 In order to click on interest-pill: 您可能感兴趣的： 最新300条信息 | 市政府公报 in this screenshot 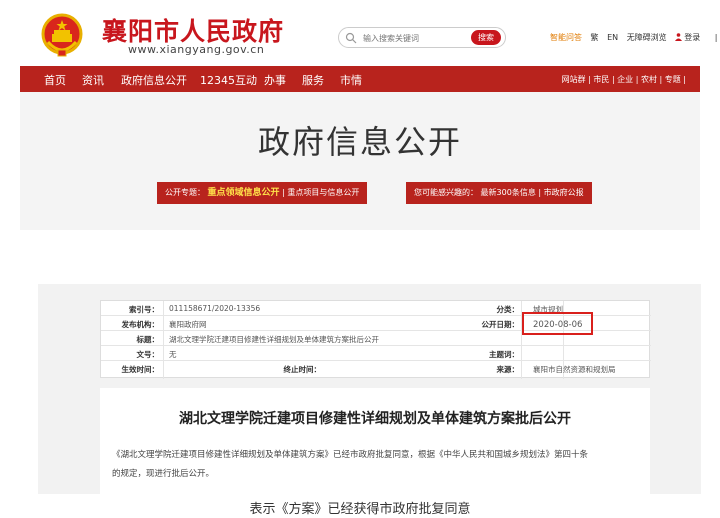, I will do `click(499, 193)`.